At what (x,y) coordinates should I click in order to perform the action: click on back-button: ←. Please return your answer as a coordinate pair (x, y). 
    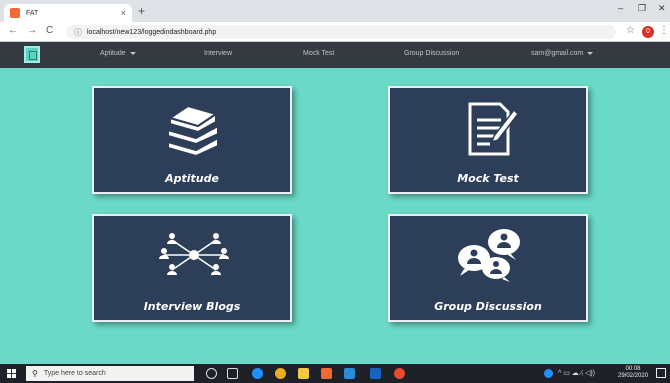
    Looking at the image, I should click on (13, 30).